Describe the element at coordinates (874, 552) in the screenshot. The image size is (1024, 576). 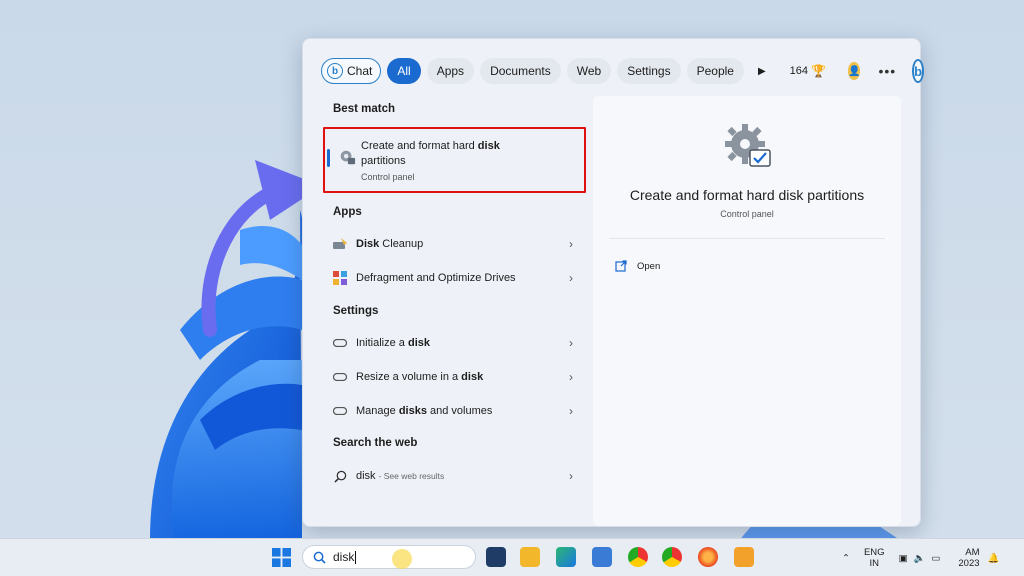
I see `lang-top: ENG` at that location.